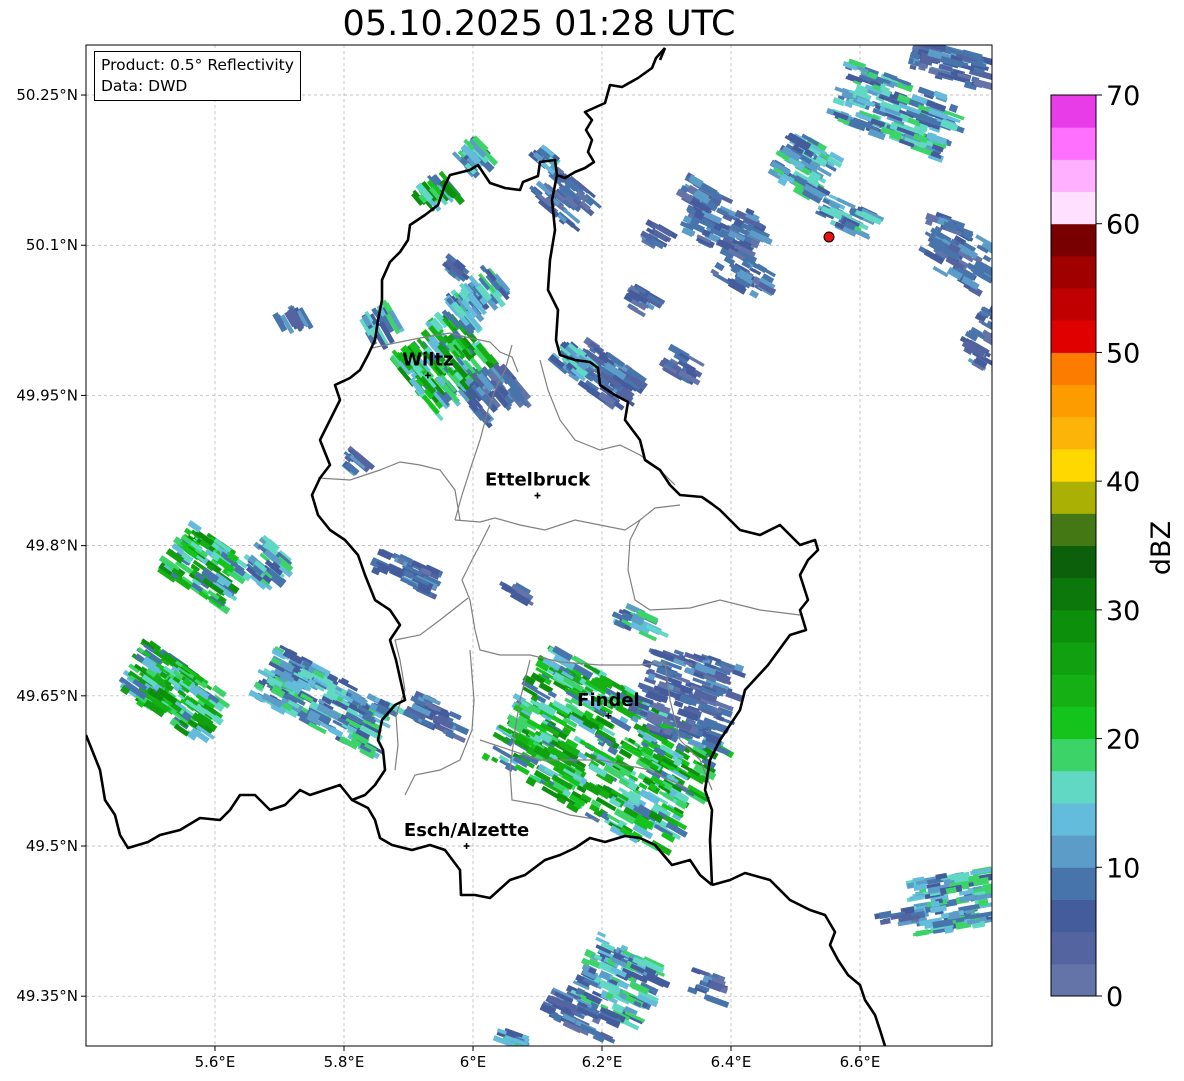 Image resolution: width=1184 pixels, height=1081 pixels. I want to click on colorbar-tick-label: 50, so click(1123, 353).